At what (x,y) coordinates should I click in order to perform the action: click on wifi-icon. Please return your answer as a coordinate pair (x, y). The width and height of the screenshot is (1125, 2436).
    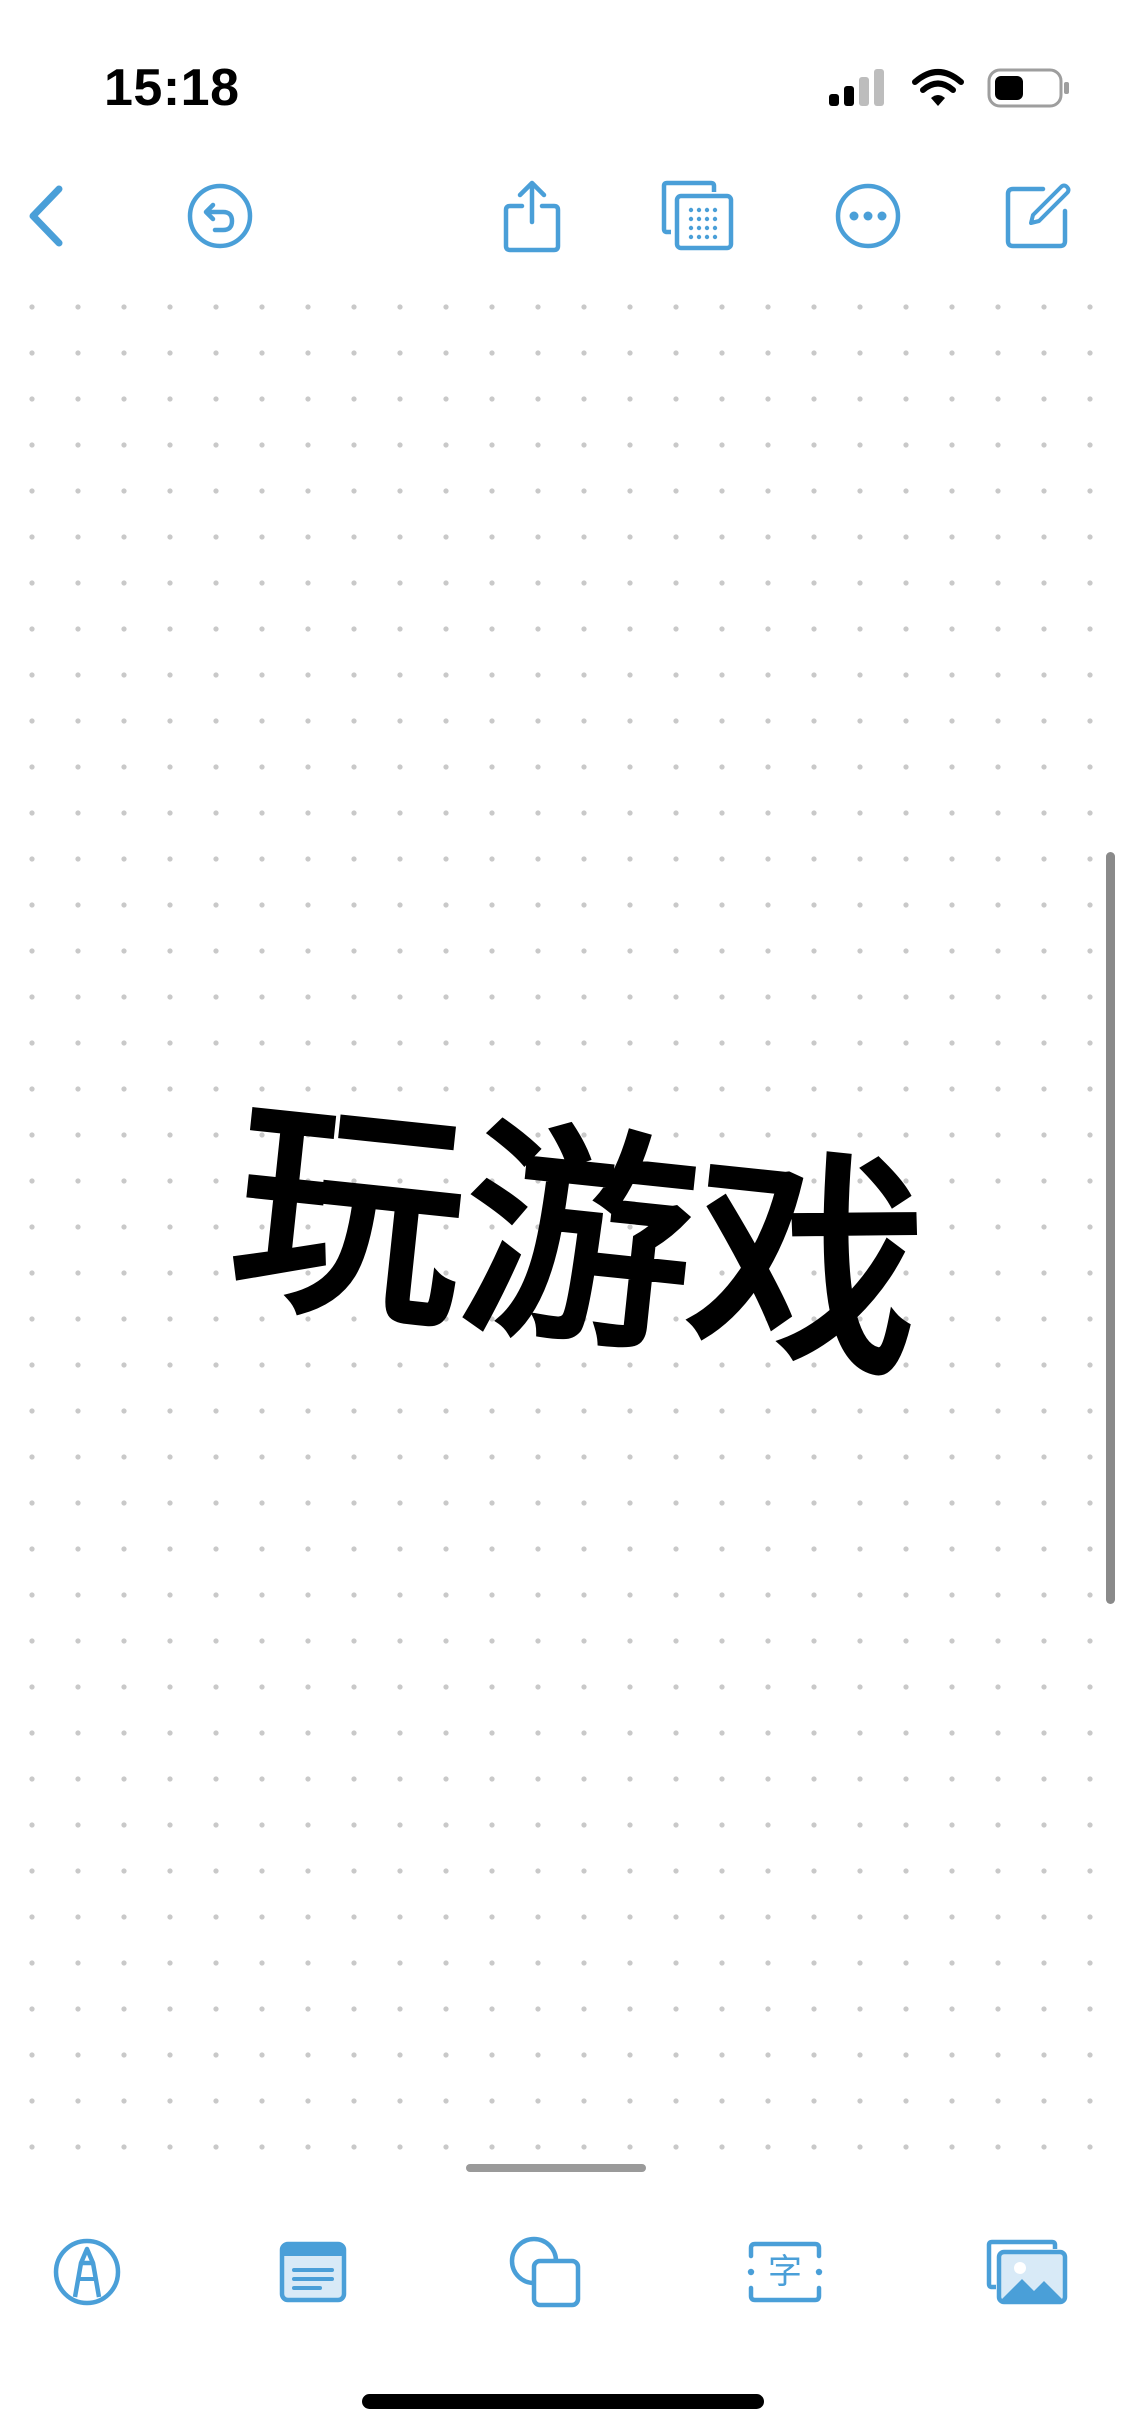
    Looking at the image, I should click on (938, 88).